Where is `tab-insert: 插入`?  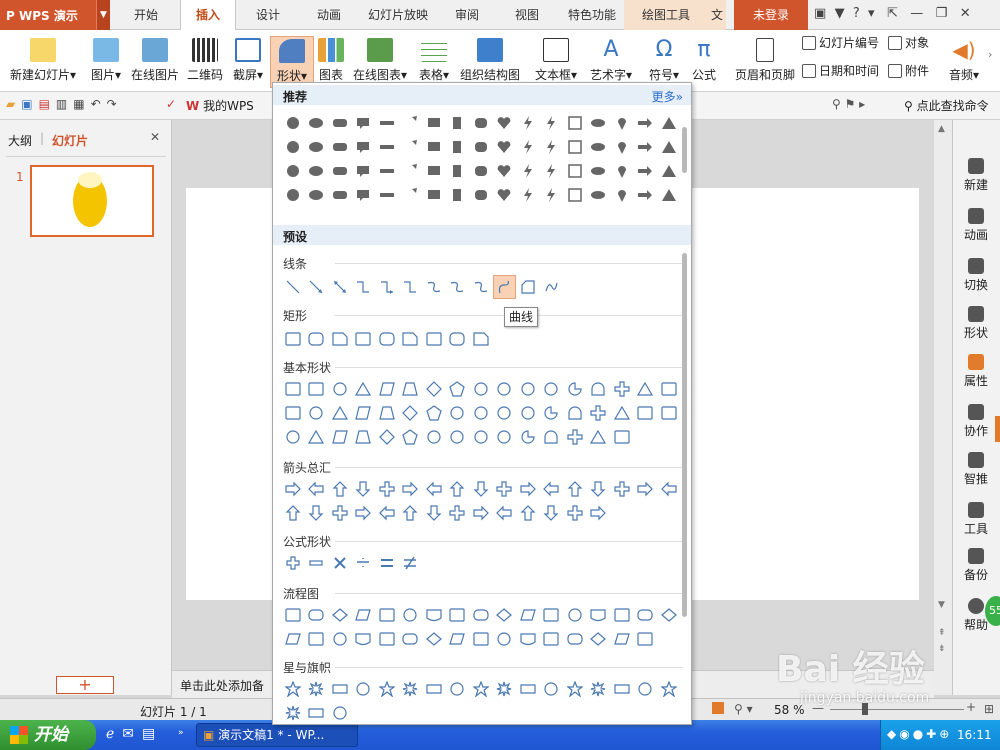
tab-insert: 插入 is located at coordinates (208, 15).